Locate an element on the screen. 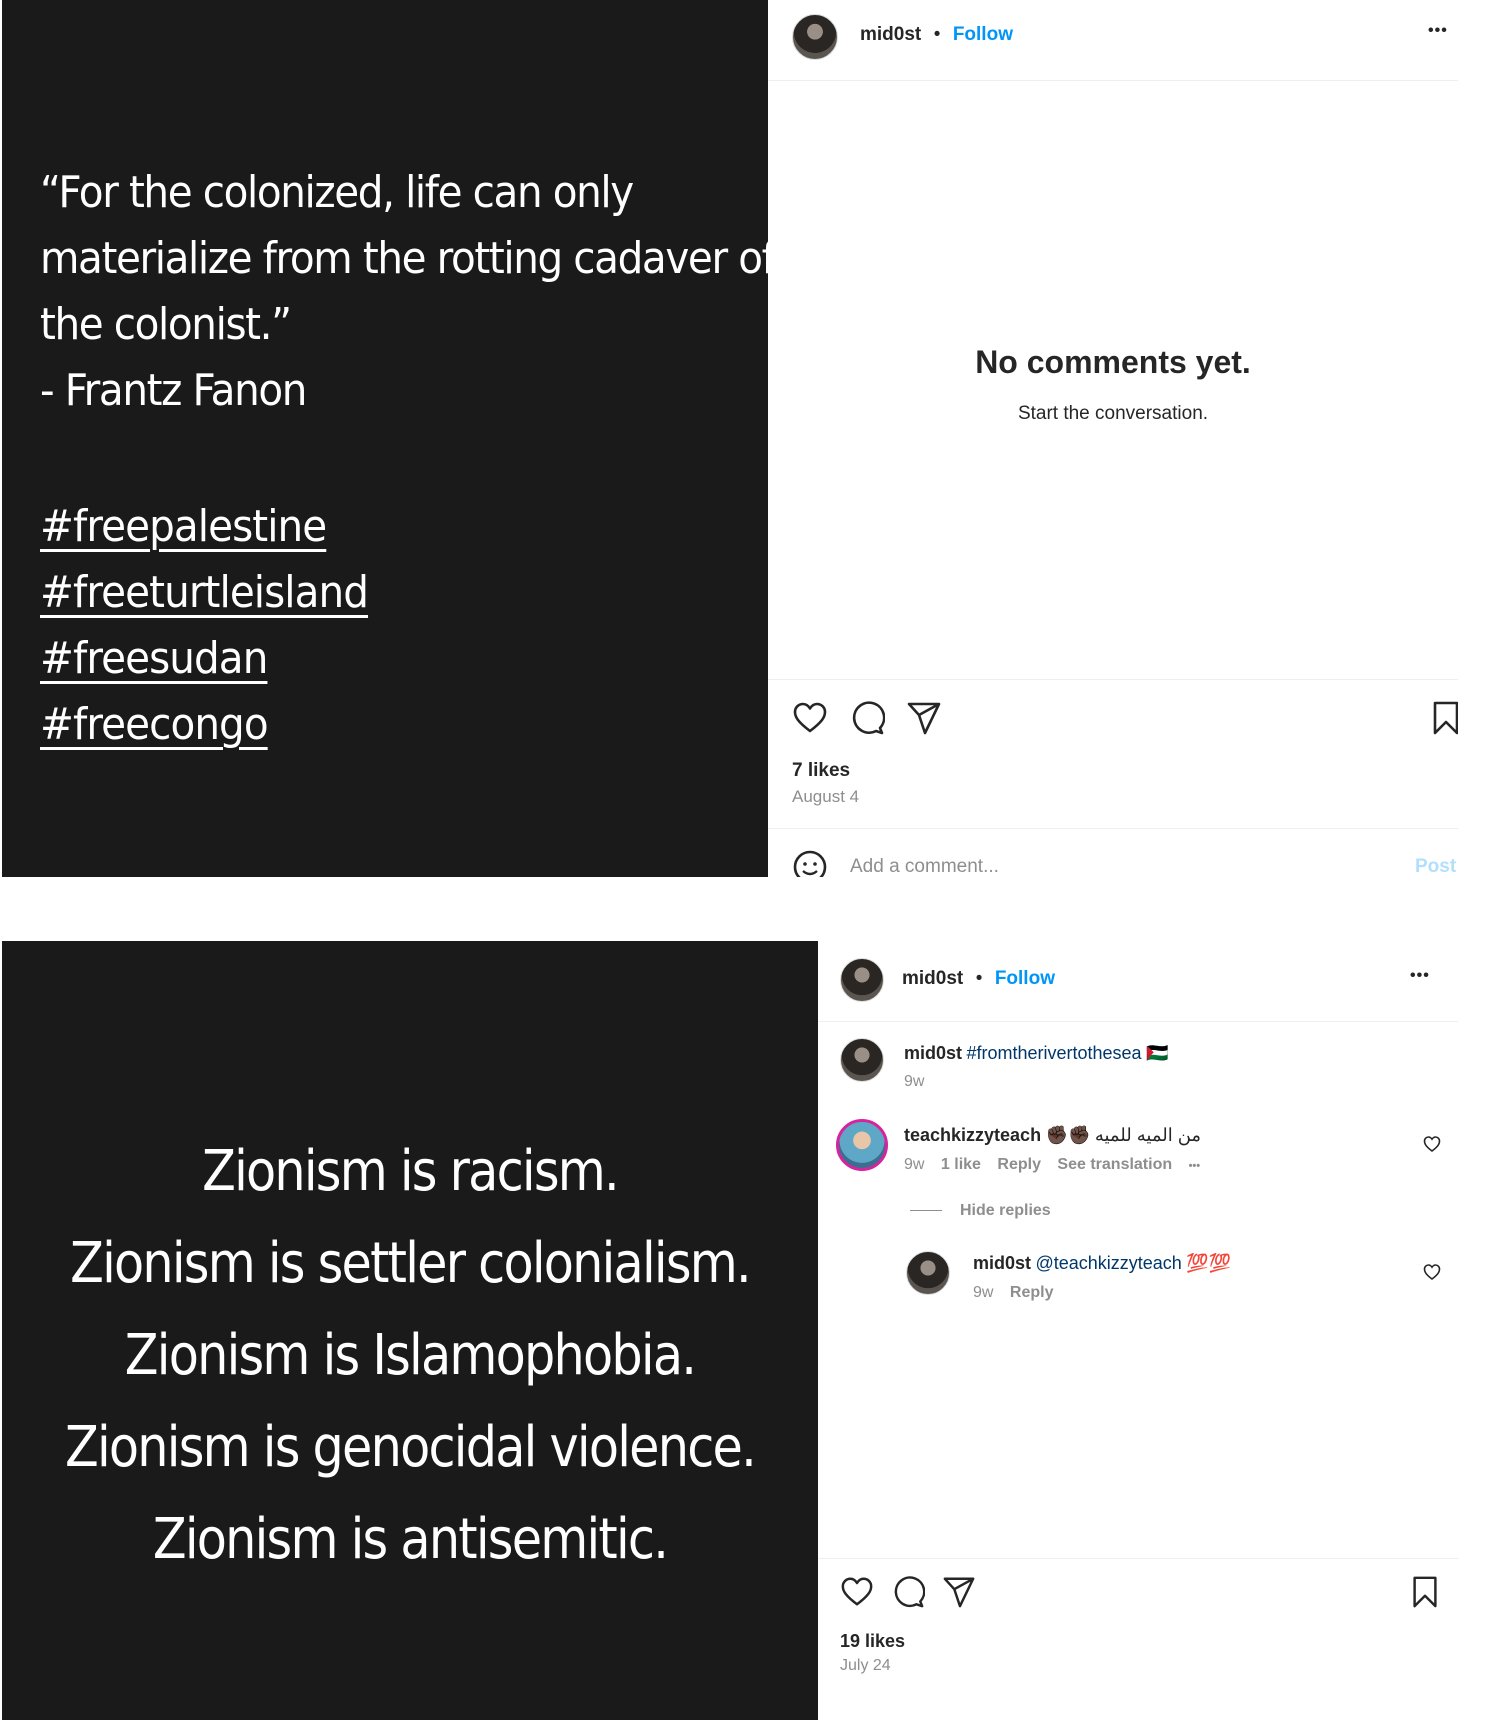  reply-comment: mid0st @teachkizzyteach 💯💯 is located at coordinates (1102, 1263).